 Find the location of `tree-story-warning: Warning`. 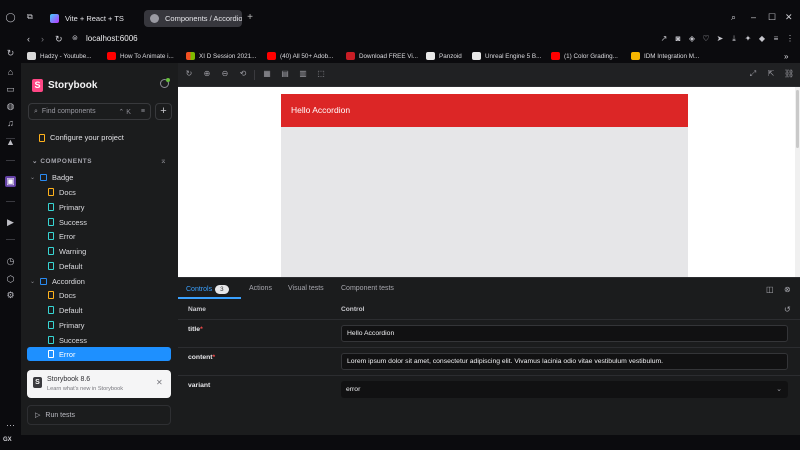

tree-story-warning: Warning is located at coordinates (109, 251).